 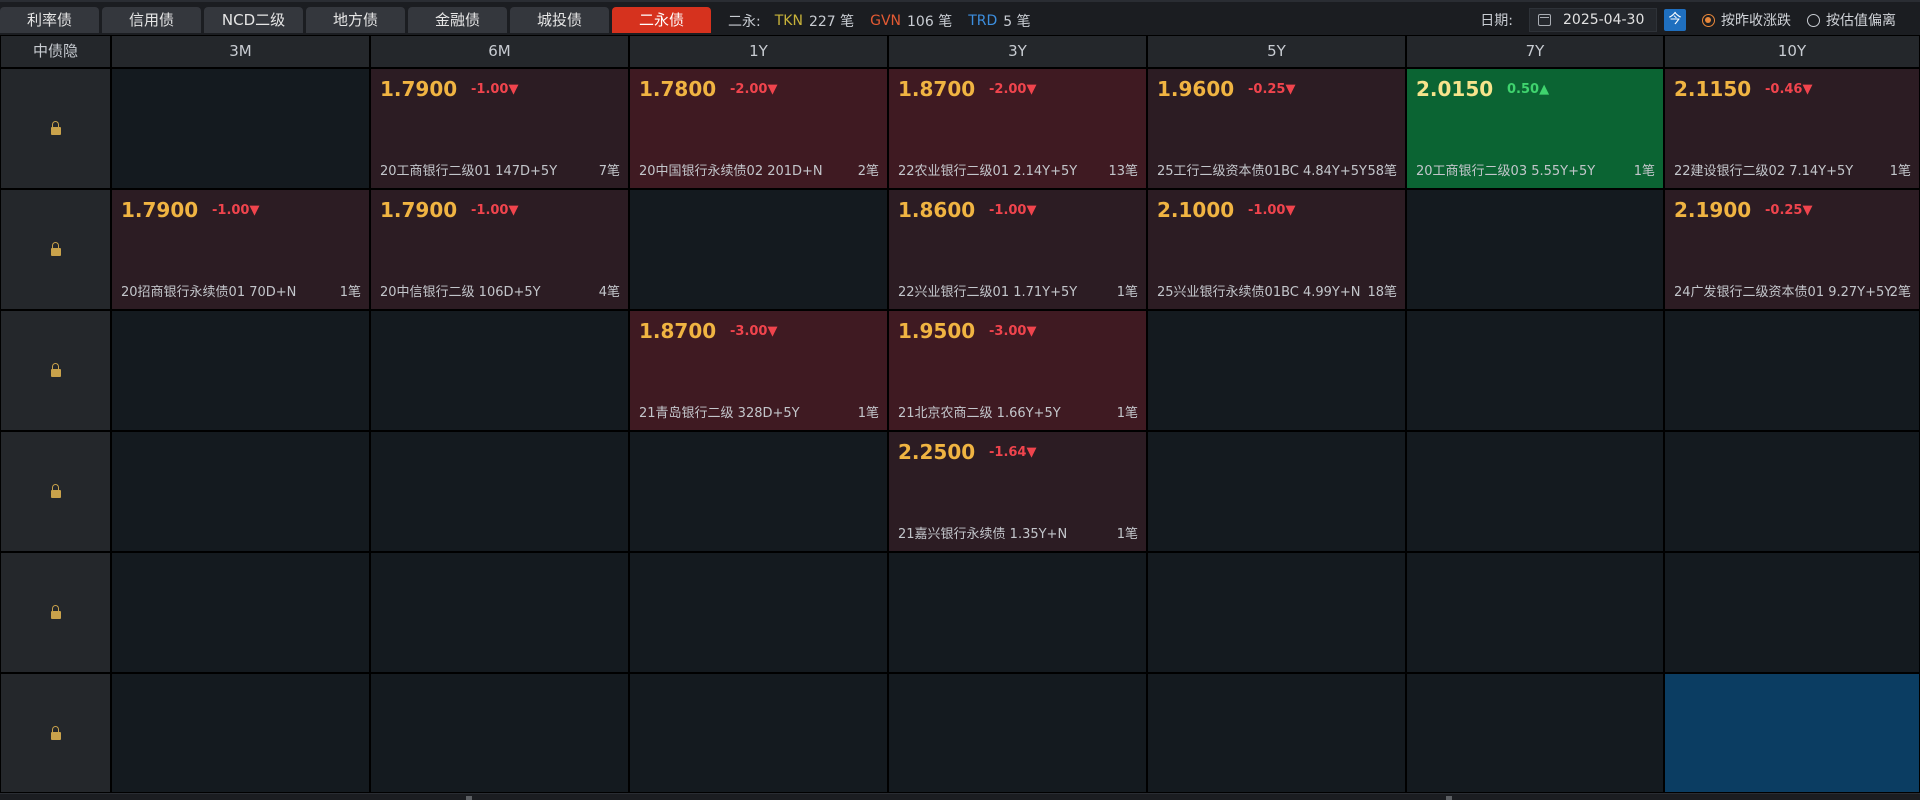 What do you see at coordinates (758, 51) in the screenshot?
I see `column-header-1Y: 1Y` at bounding box center [758, 51].